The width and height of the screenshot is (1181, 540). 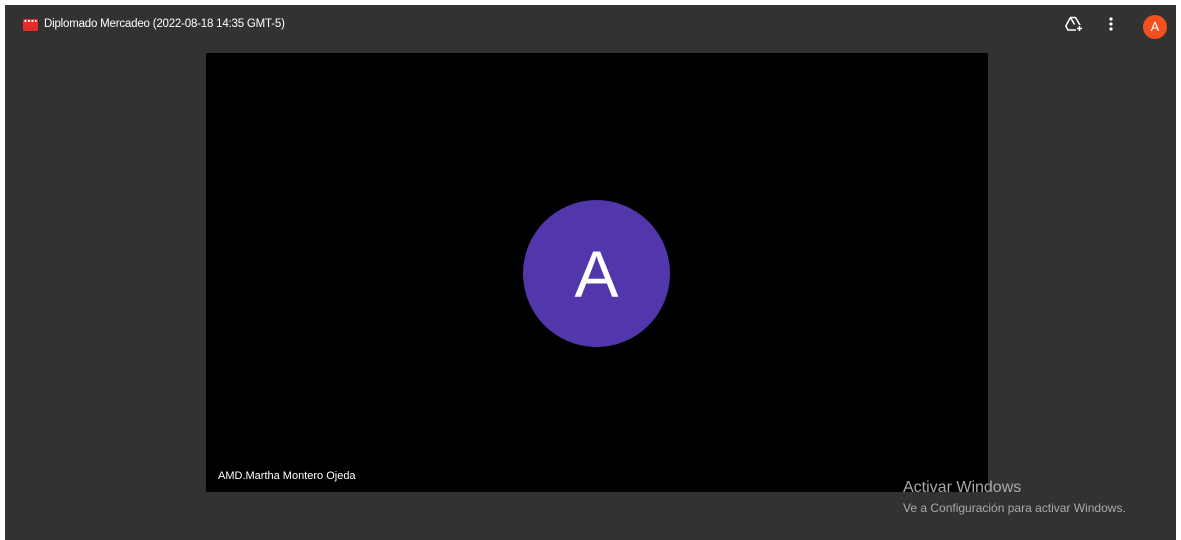 I want to click on participant-name: AMD.Martha Montero Ojeda, so click(x=287, y=476).